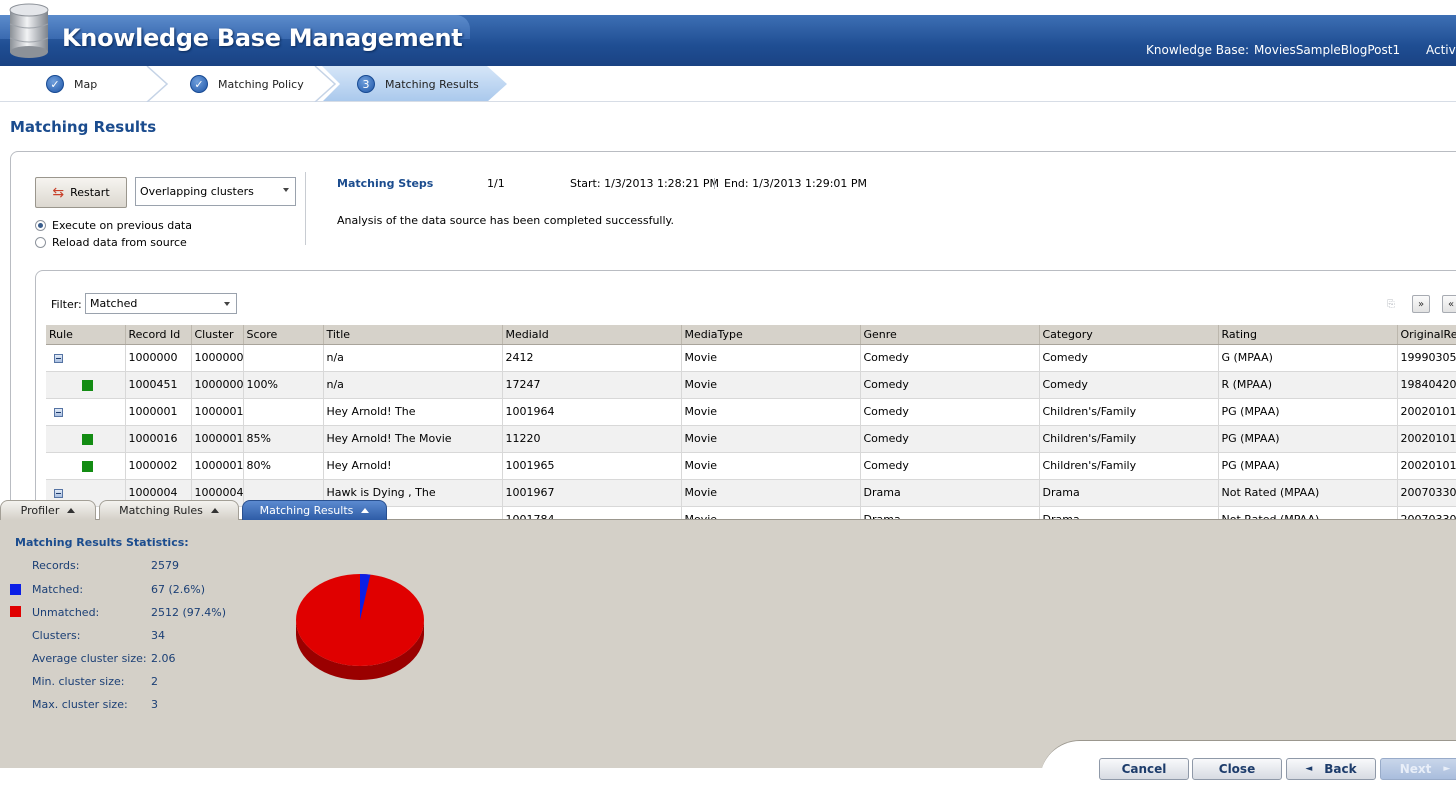 The height and width of the screenshot is (788, 1456). I want to click on column-header-score: Score, so click(283, 335).